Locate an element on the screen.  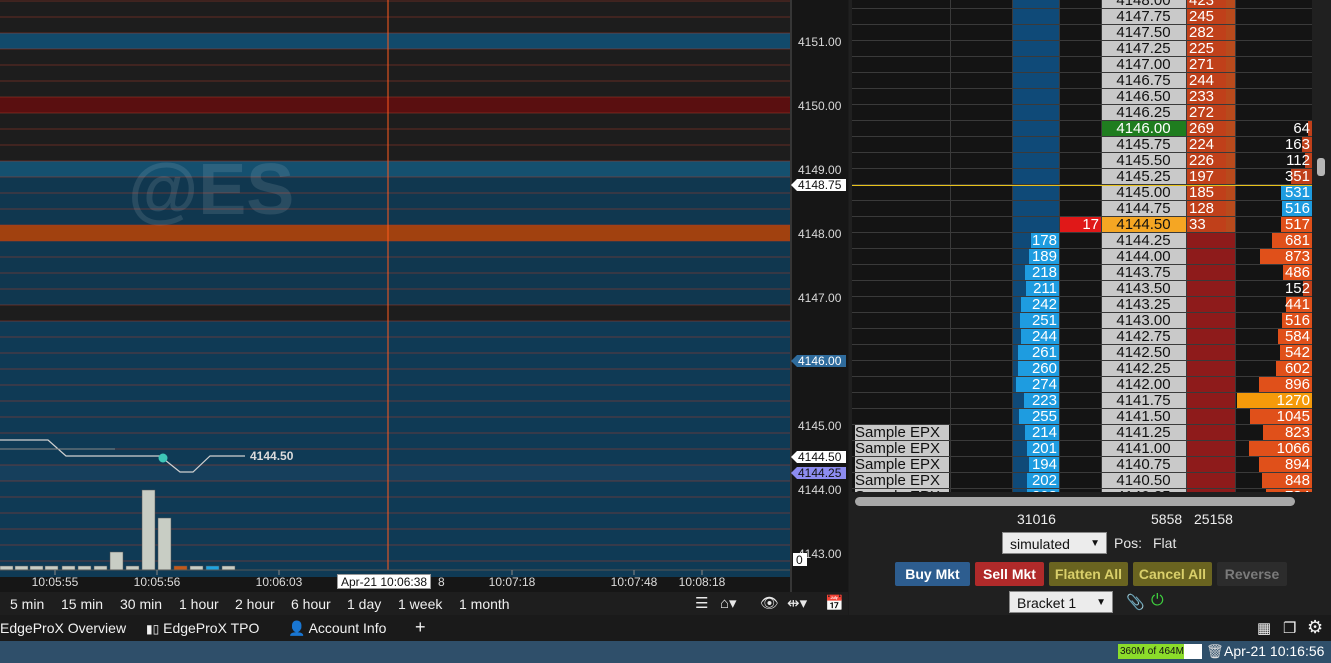
ladder-horizontal-scrollbar is located at coordinates (1075, 501).